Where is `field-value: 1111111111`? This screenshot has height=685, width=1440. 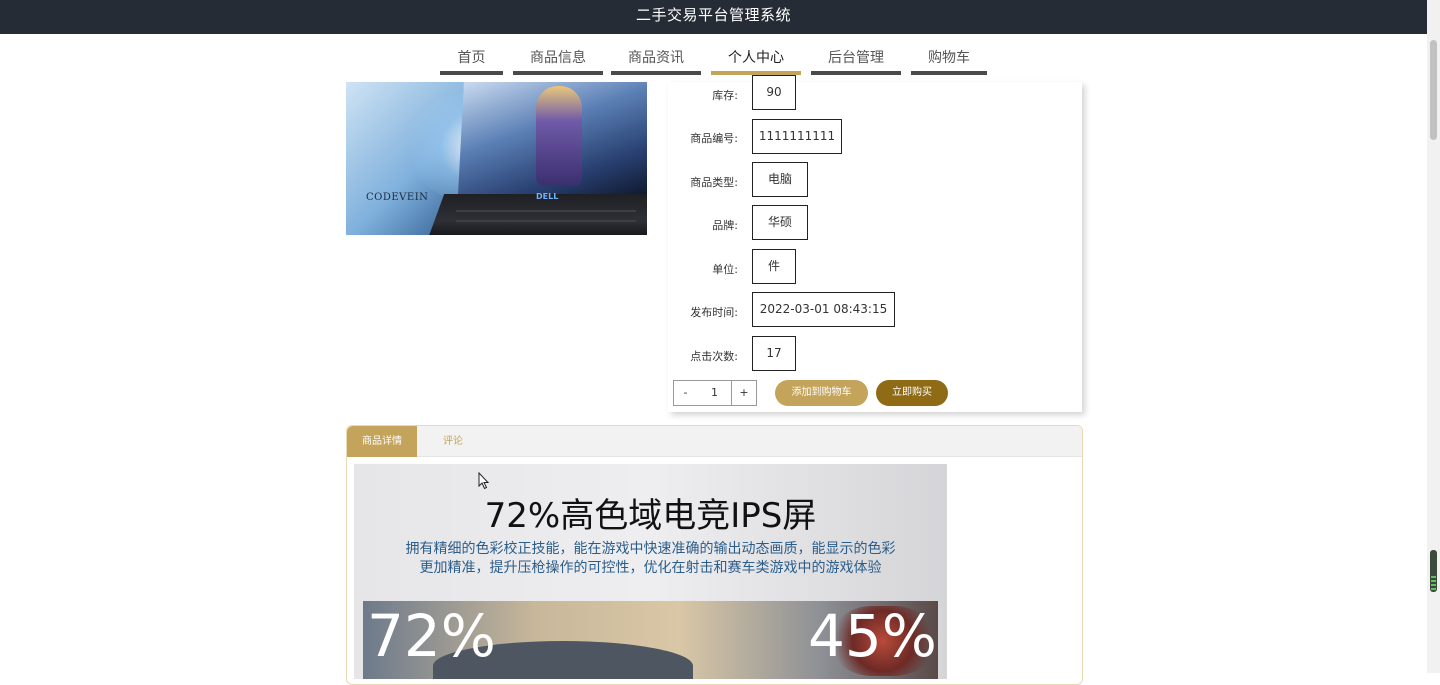
field-value: 1111111111 is located at coordinates (797, 136).